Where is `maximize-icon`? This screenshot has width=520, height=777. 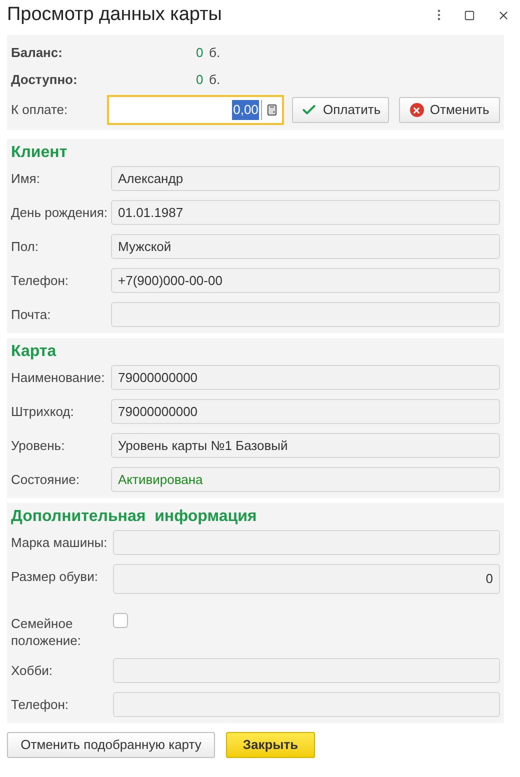 maximize-icon is located at coordinates (469, 15).